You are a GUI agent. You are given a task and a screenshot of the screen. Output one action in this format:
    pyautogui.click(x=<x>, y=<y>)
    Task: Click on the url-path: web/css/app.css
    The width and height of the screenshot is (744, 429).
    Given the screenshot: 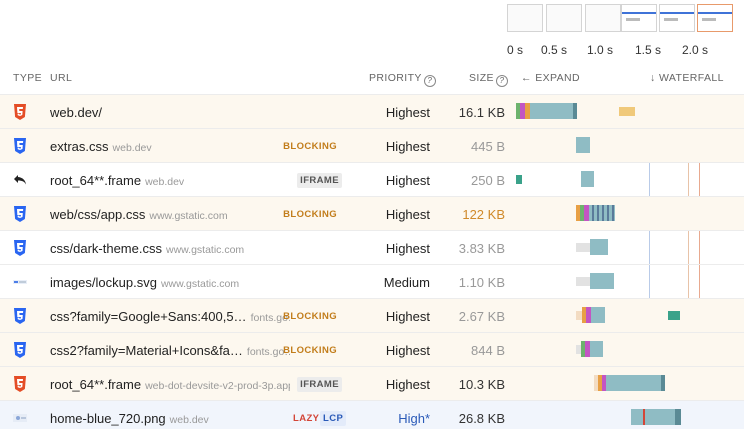 What is the action you would take?
    pyautogui.click(x=98, y=214)
    